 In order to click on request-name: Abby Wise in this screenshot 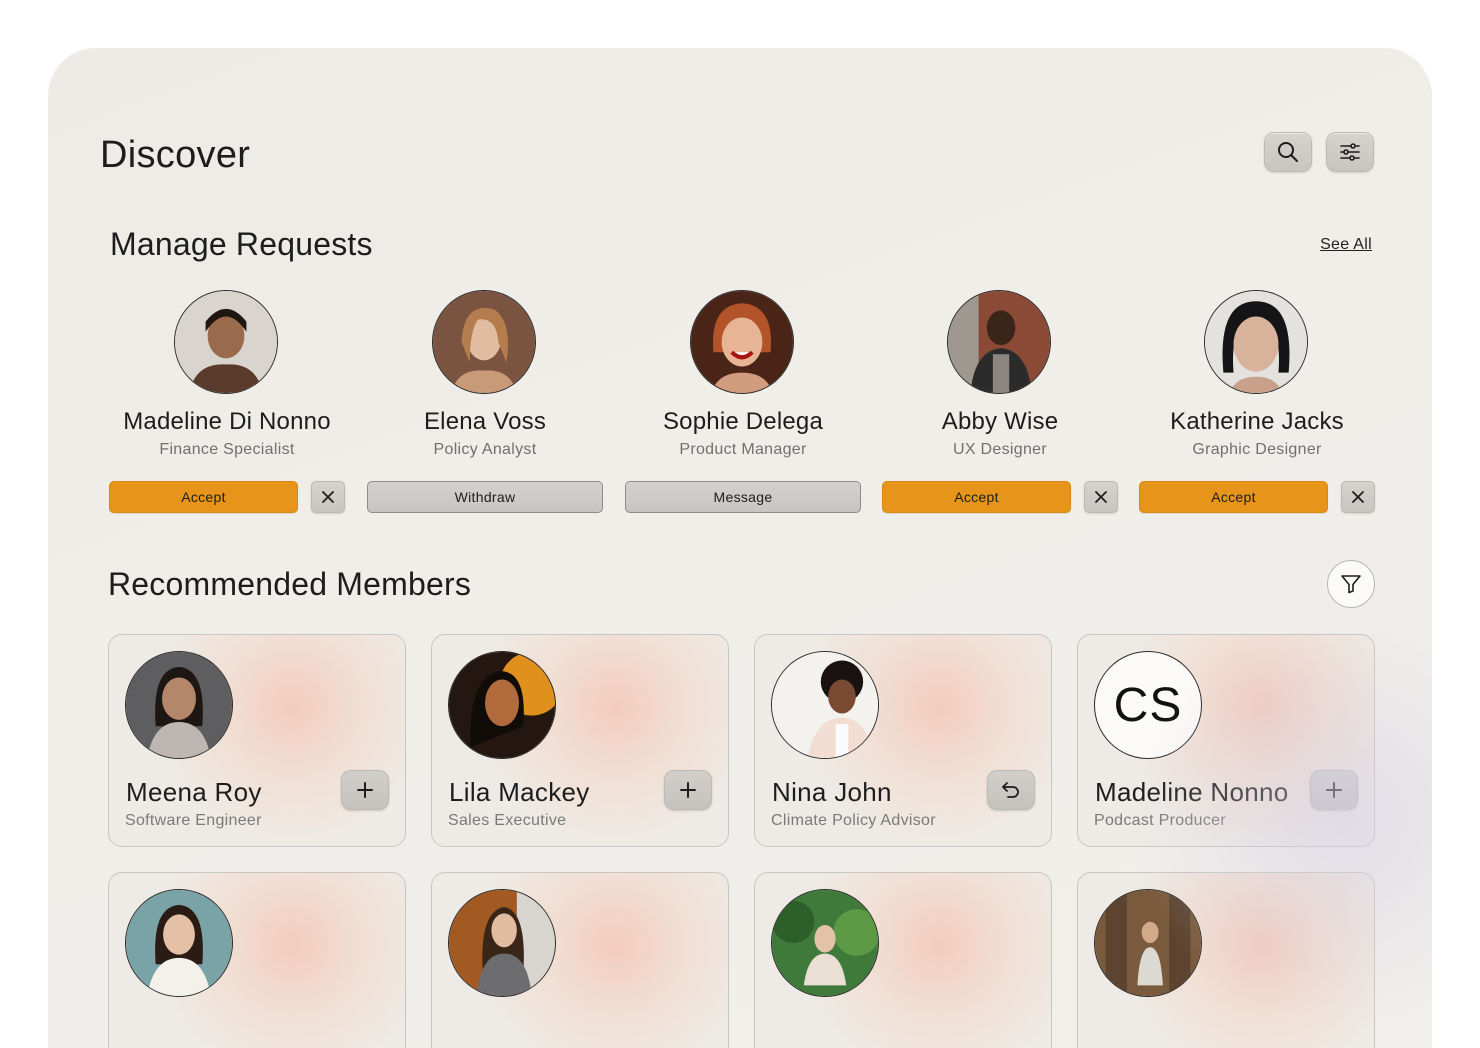, I will do `click(1000, 421)`.